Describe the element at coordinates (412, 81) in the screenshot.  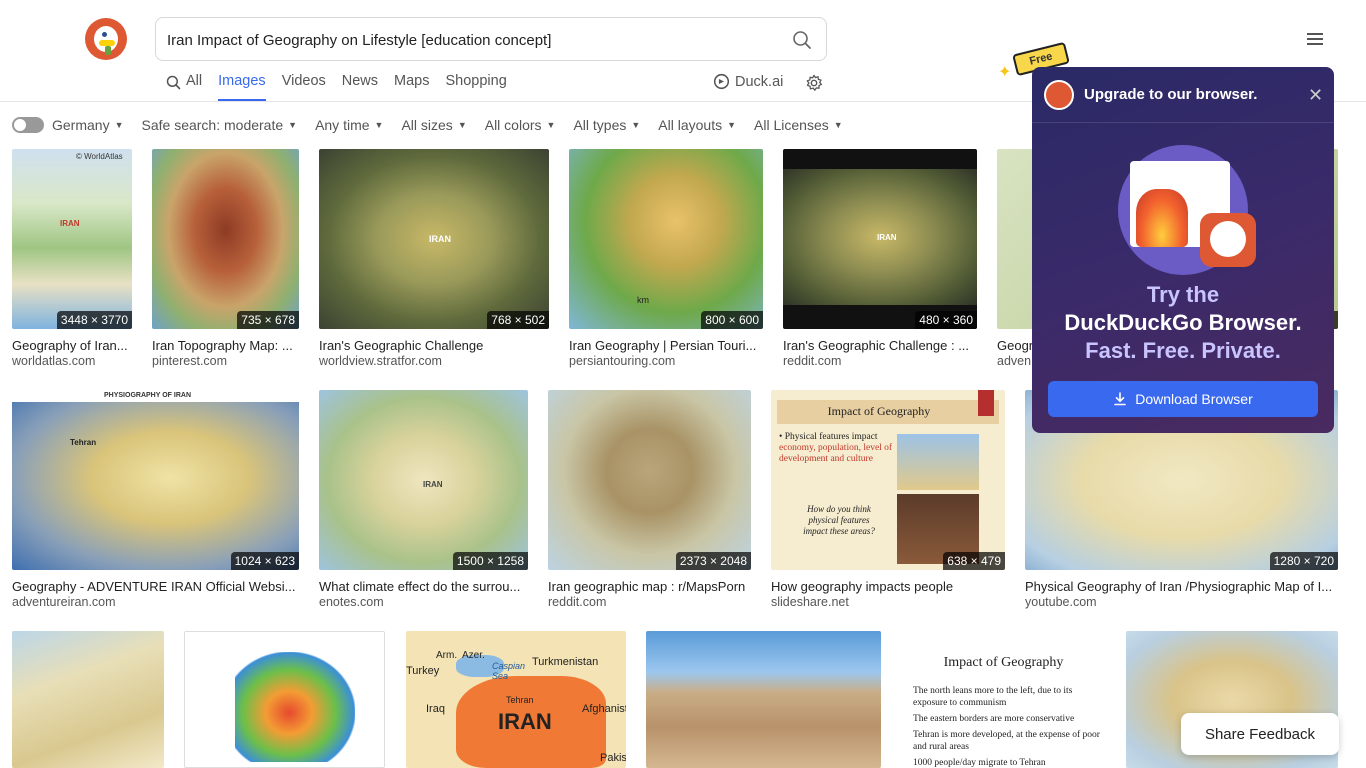
I see `tab-maps-label: Maps` at that location.